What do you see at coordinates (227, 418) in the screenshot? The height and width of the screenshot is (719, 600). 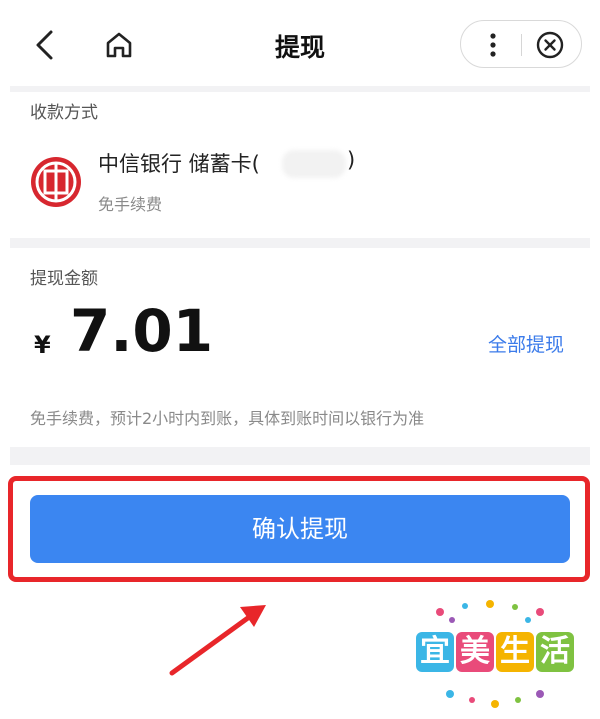 I see `arrival-note: 免手续费，预计2小时内到账，具体到账时间以银行为准` at bounding box center [227, 418].